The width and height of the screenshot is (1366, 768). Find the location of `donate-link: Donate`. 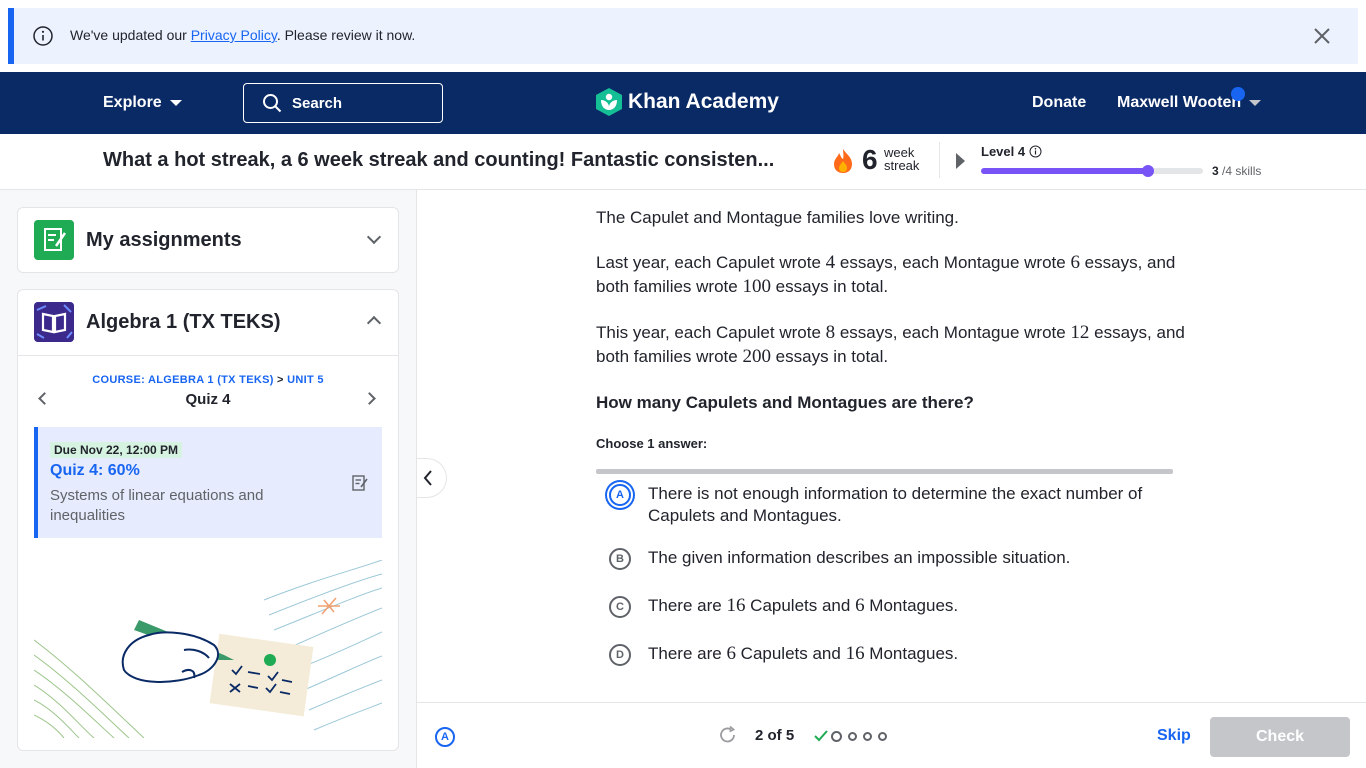

donate-link: Donate is located at coordinates (1059, 103).